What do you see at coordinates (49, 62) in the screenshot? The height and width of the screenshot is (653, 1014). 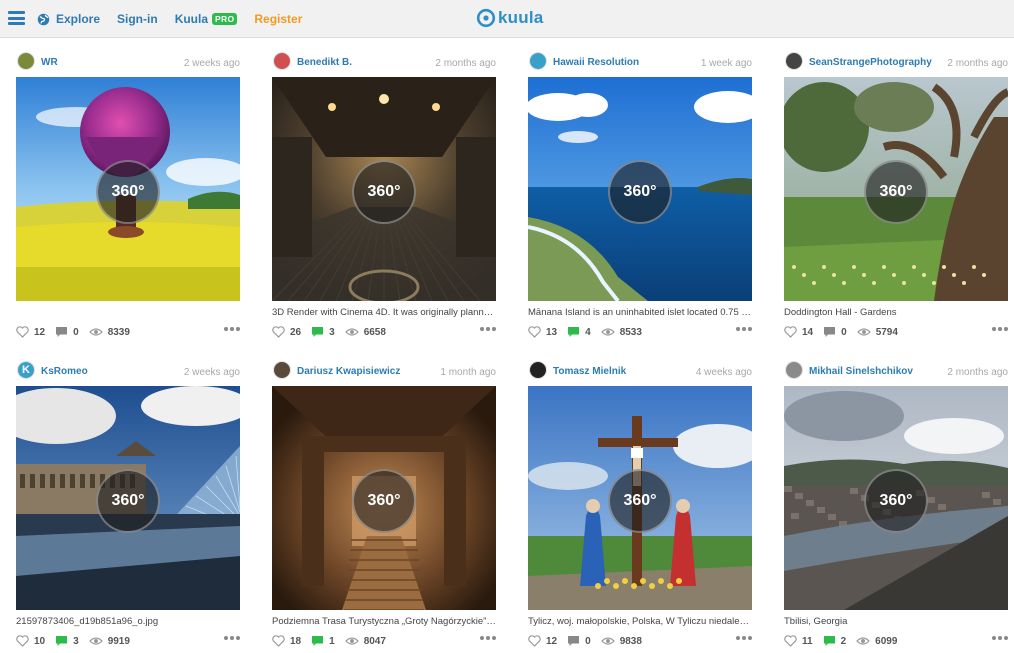 I see `username-link: WR` at bounding box center [49, 62].